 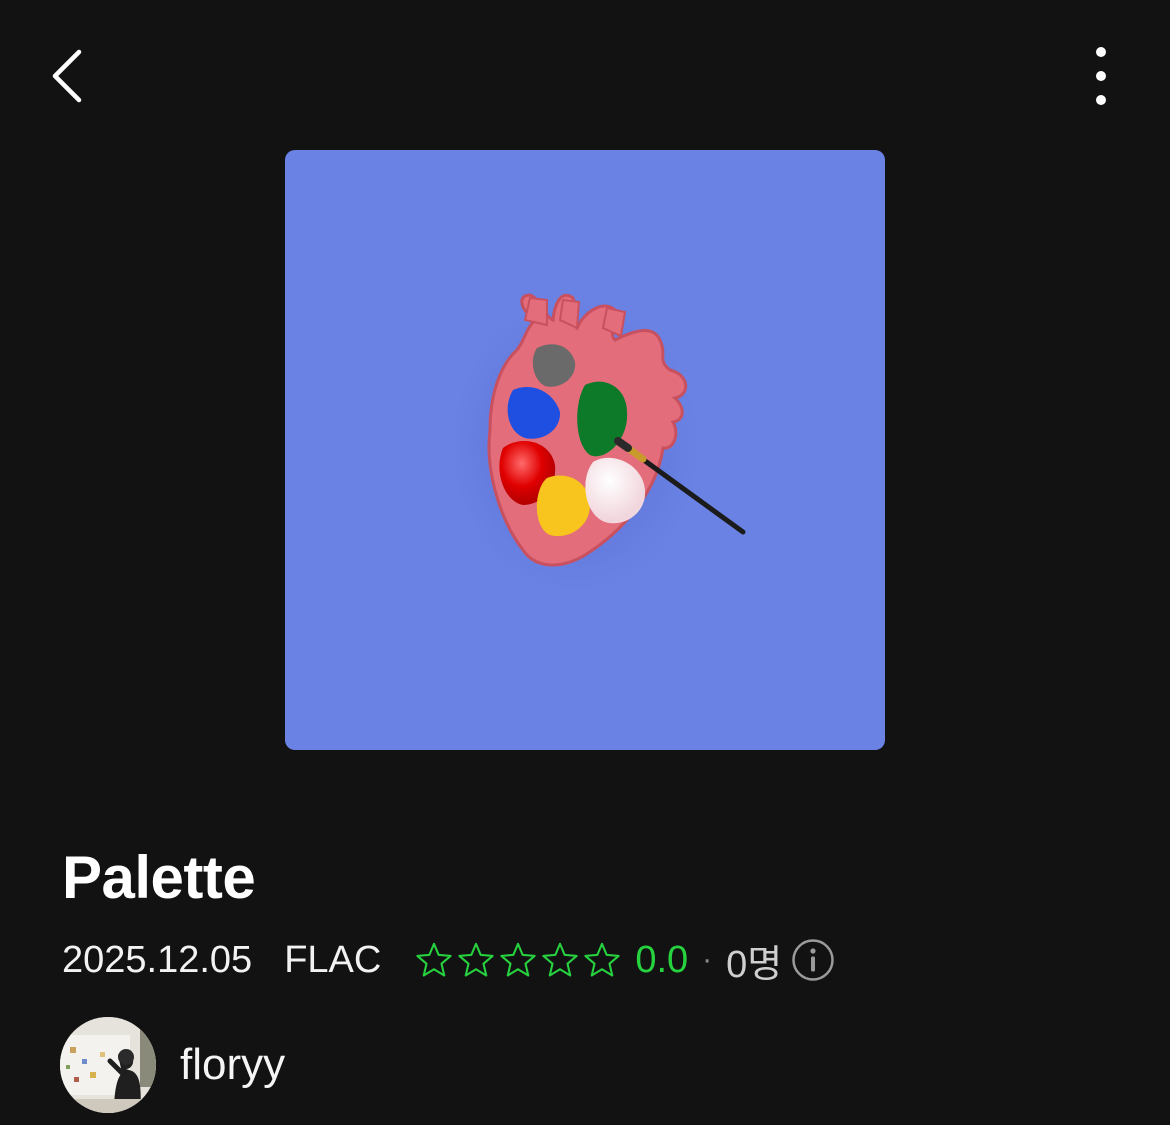 What do you see at coordinates (232, 1065) in the screenshot?
I see `artist-name: floryy` at bounding box center [232, 1065].